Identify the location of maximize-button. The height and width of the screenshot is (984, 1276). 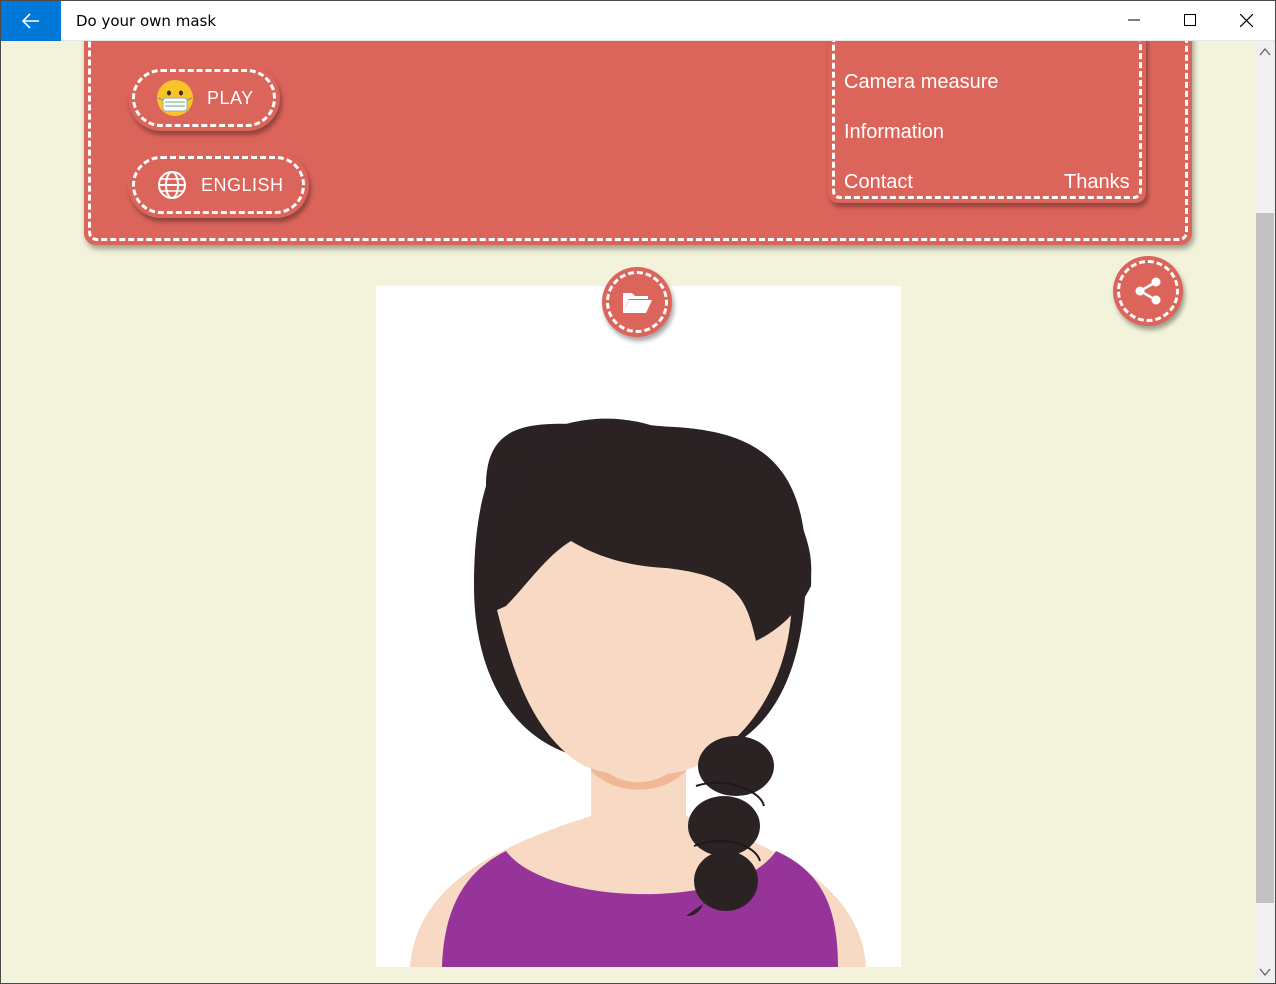
(1189, 20).